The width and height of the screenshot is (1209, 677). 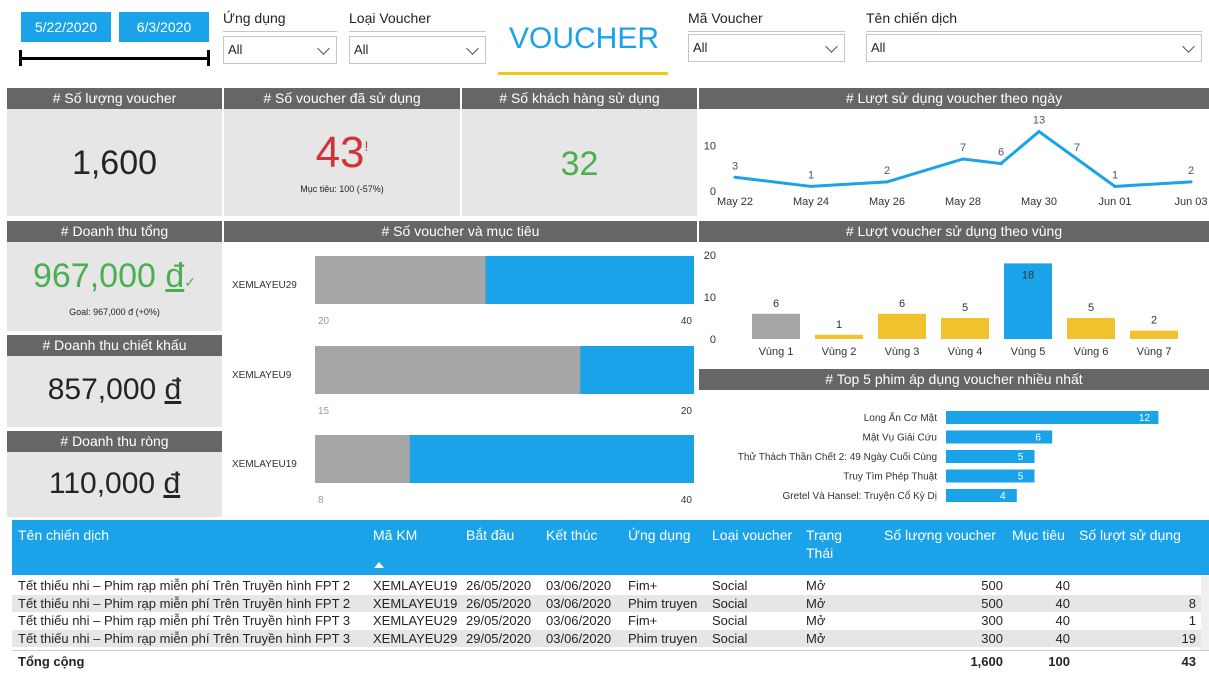 I want to click on kpi-value: 32, so click(x=579, y=164).